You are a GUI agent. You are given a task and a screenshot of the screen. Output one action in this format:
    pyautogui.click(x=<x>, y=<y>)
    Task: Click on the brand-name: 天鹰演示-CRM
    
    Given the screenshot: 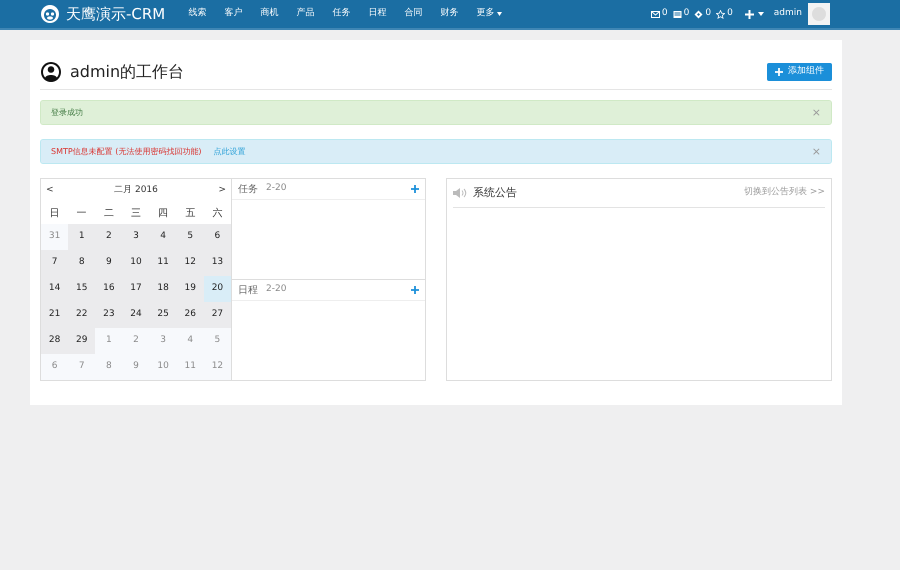 What is the action you would take?
    pyautogui.click(x=116, y=14)
    